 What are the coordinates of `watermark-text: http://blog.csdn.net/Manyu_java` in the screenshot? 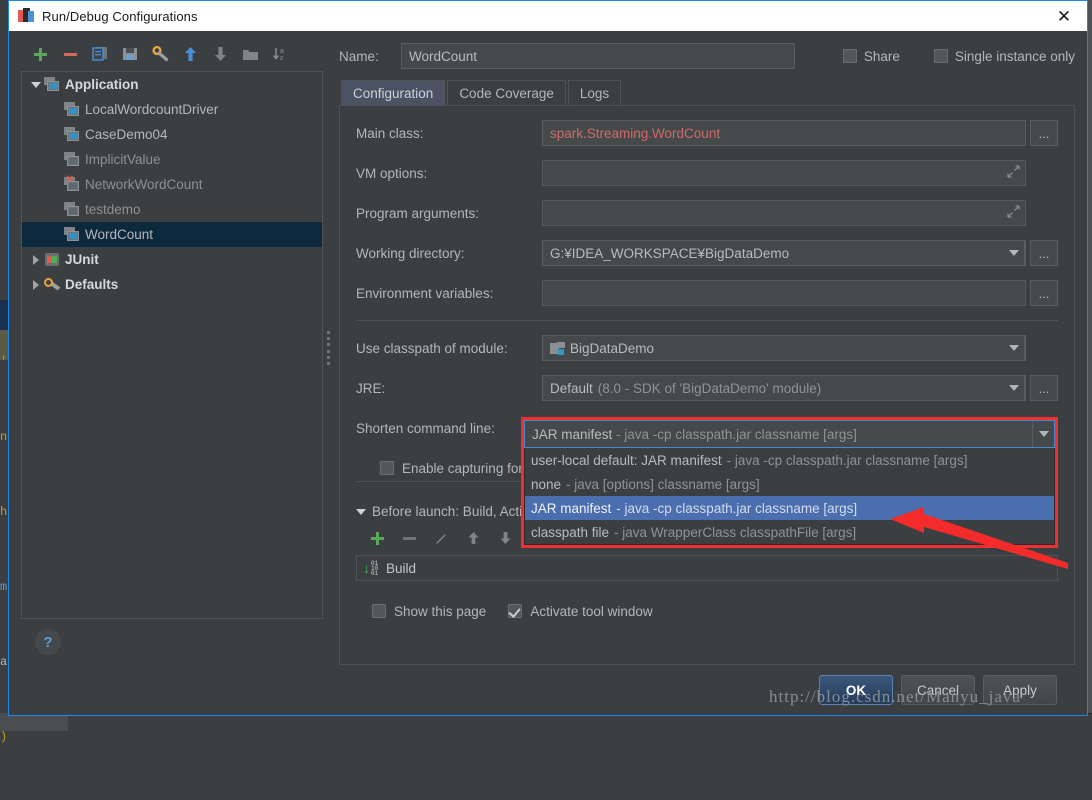 It's located at (895, 697).